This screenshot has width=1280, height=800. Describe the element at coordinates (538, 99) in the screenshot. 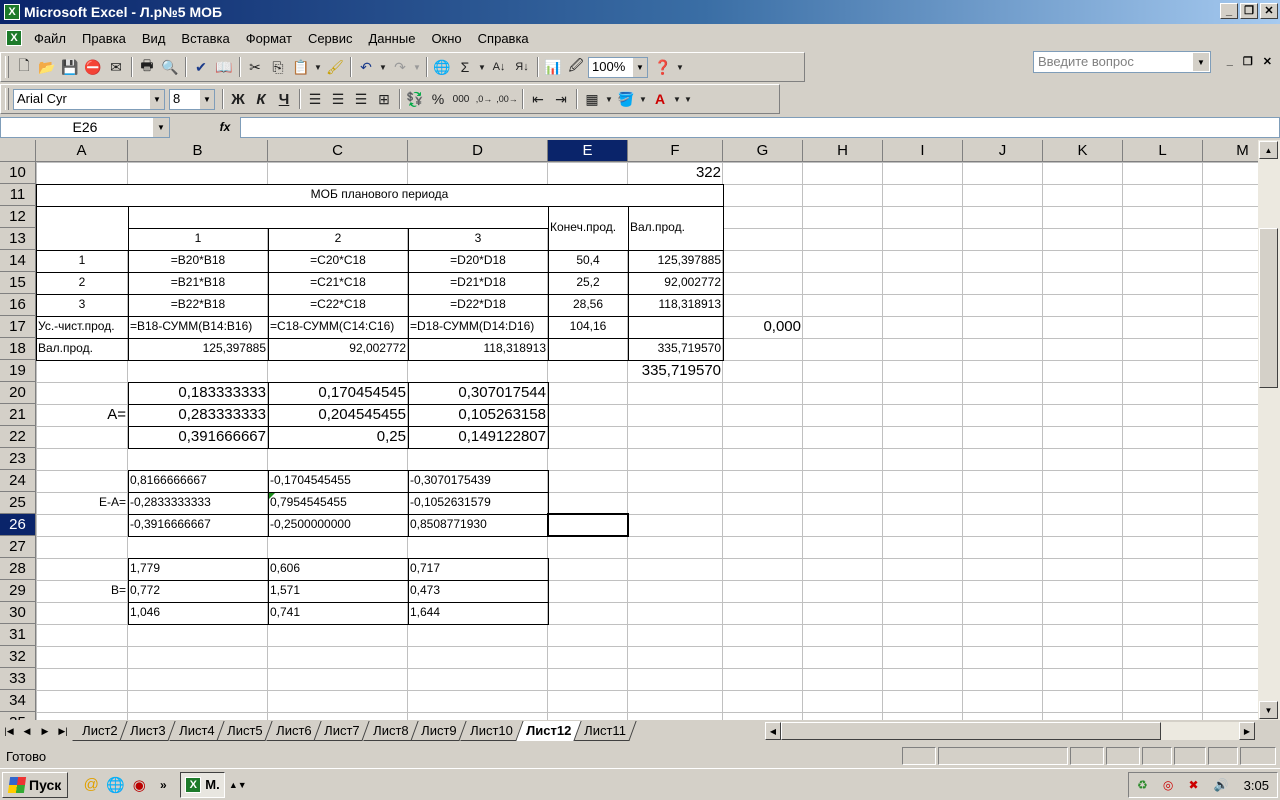

I see `decrease-indent-icon: ⇤` at that location.